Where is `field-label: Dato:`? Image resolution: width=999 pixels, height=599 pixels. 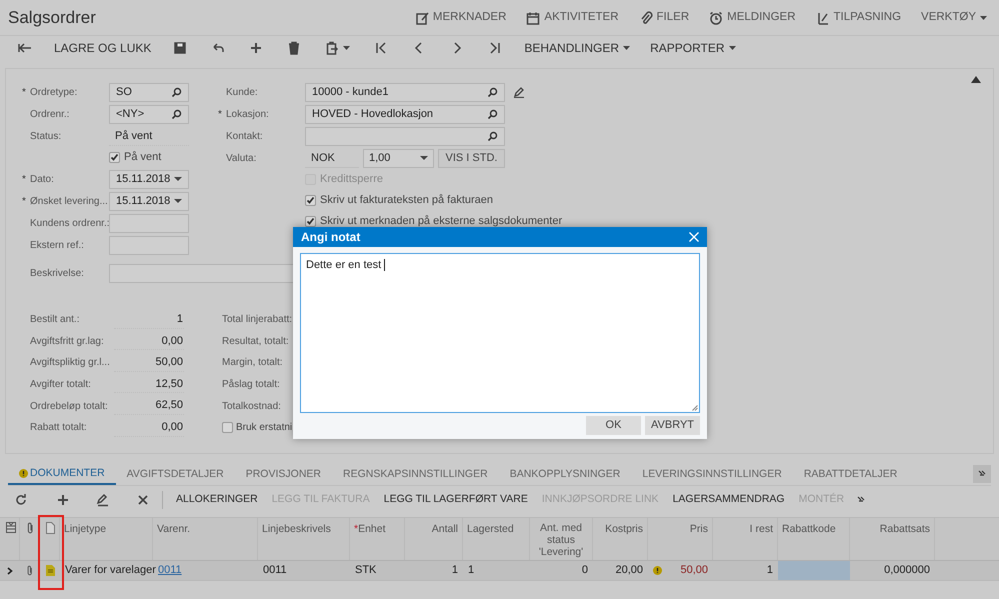
field-label: Dato: is located at coordinates (42, 179).